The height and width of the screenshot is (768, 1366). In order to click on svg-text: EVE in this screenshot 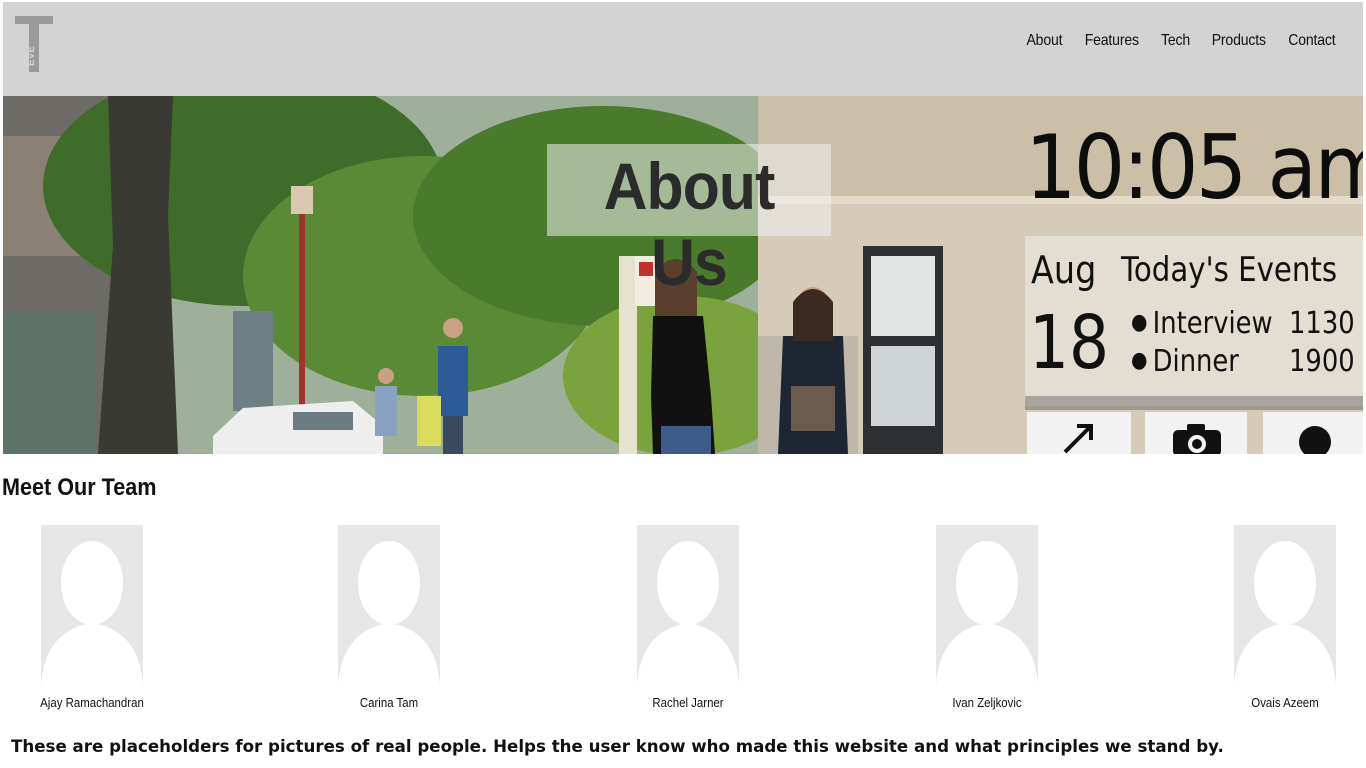, I will do `click(31, 56)`.